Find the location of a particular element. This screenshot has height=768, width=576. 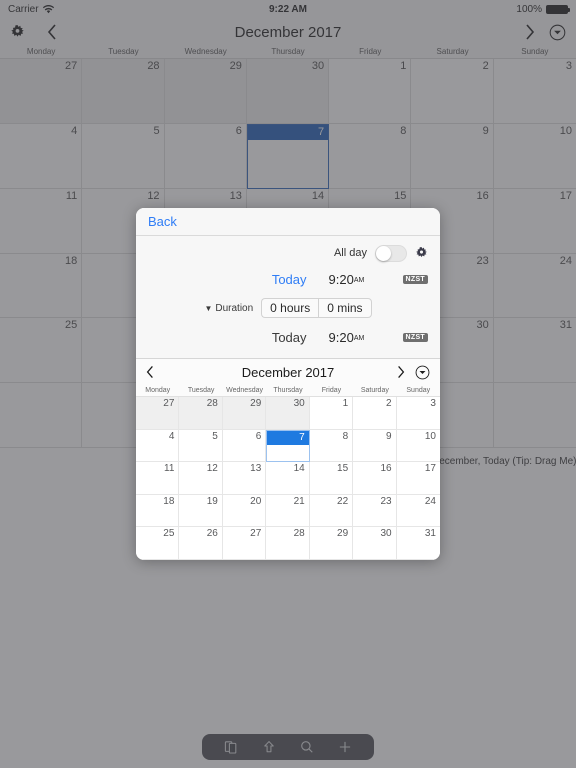

mini-weekday-label: Friday is located at coordinates (331, 390).